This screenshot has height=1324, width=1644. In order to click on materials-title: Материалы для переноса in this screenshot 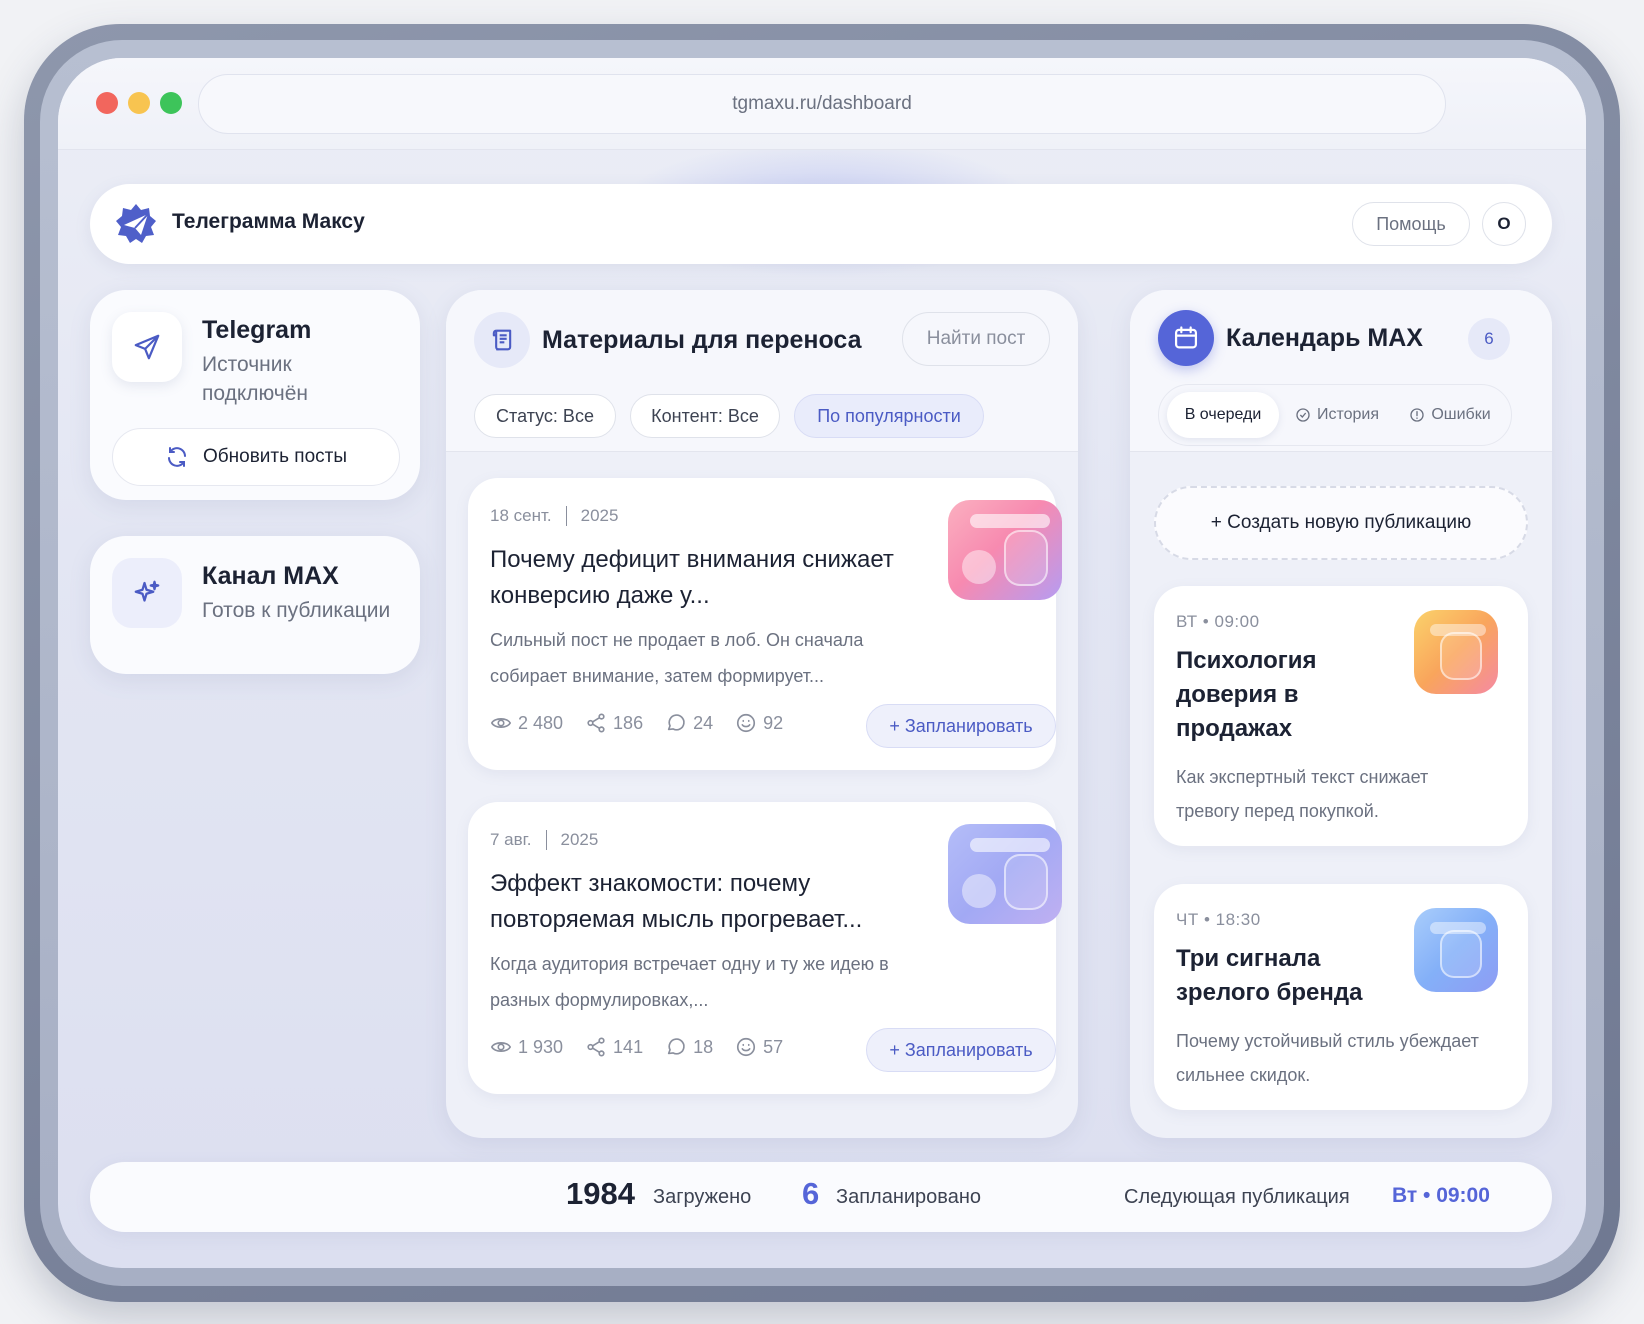, I will do `click(702, 340)`.